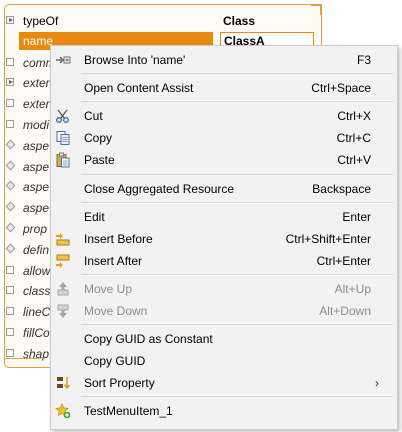 Image resolution: width=402 pixels, height=432 pixels. I want to click on submenu-arrow-icon: ›, so click(377, 383).